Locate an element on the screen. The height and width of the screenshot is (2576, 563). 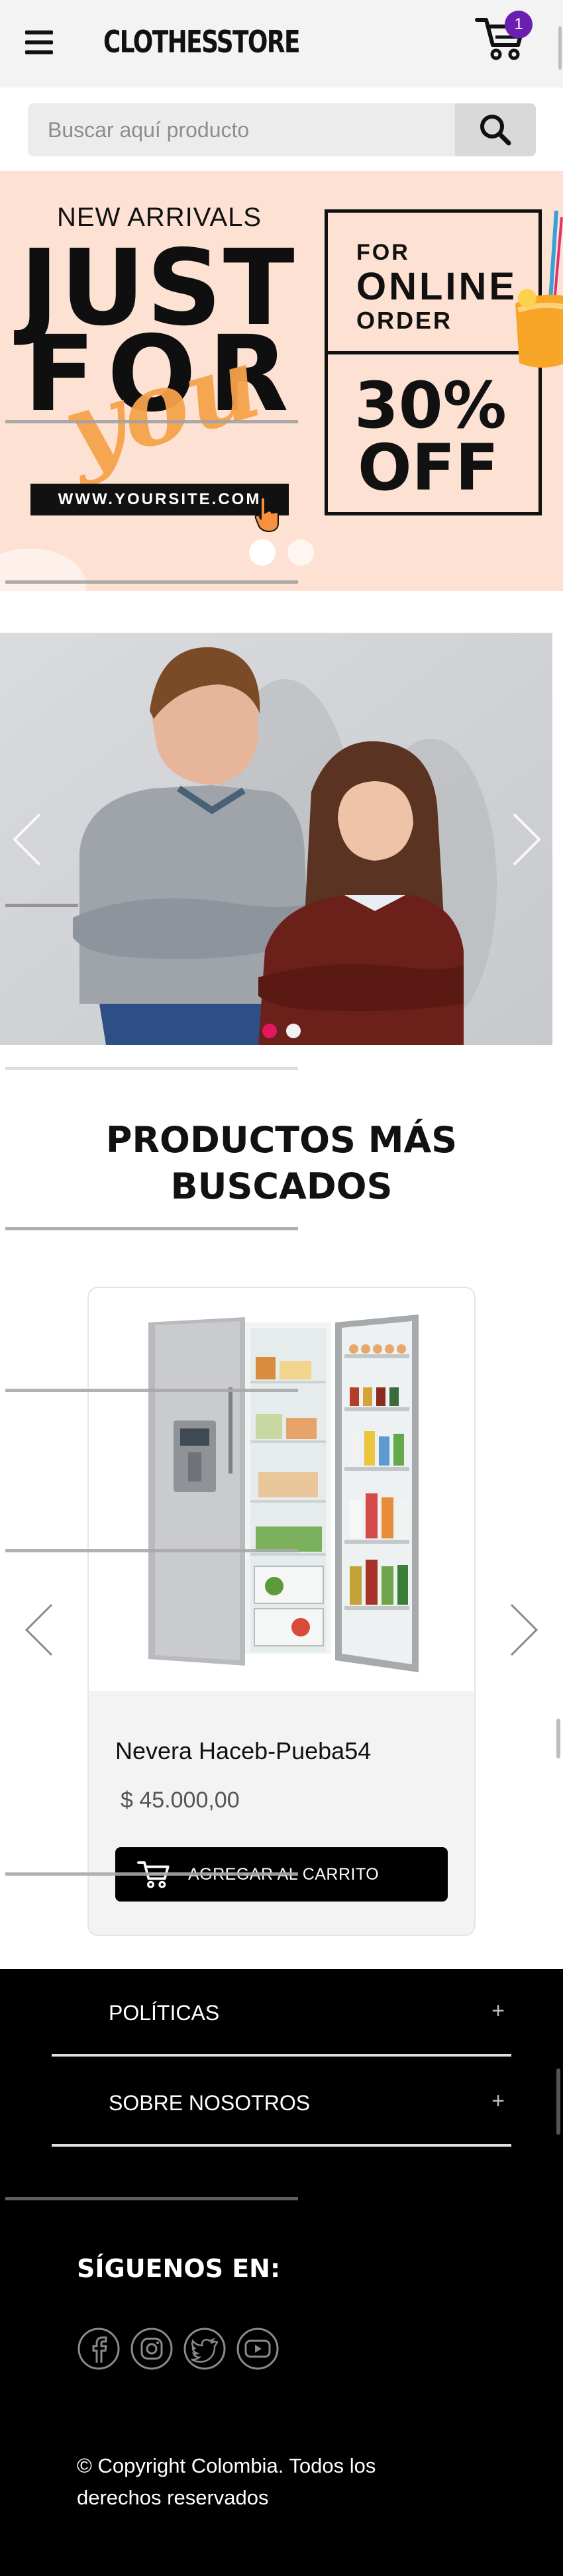
promo-slide-dot-active is located at coordinates (262, 552).